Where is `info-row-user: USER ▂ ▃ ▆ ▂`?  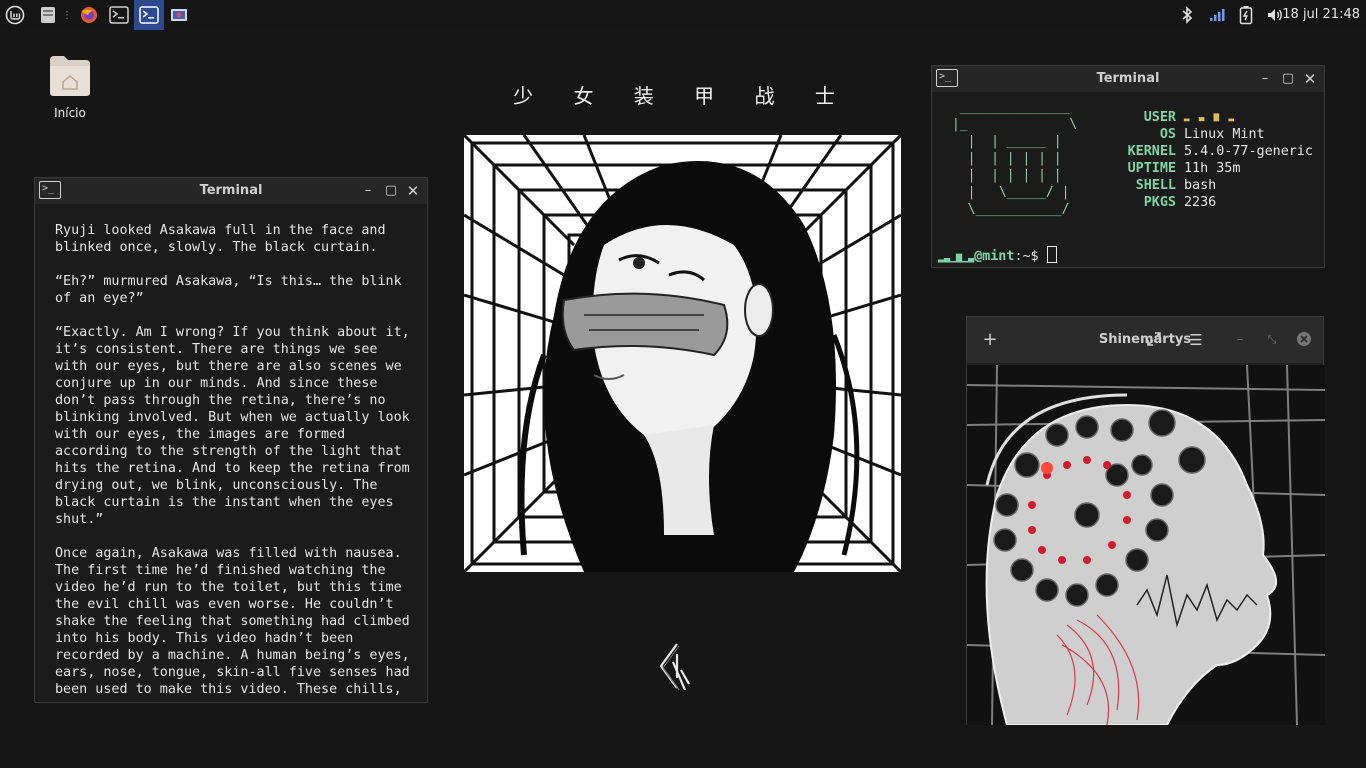 info-row-user: USER ▂ ▃ ▆ ▂ is located at coordinates (1212, 117).